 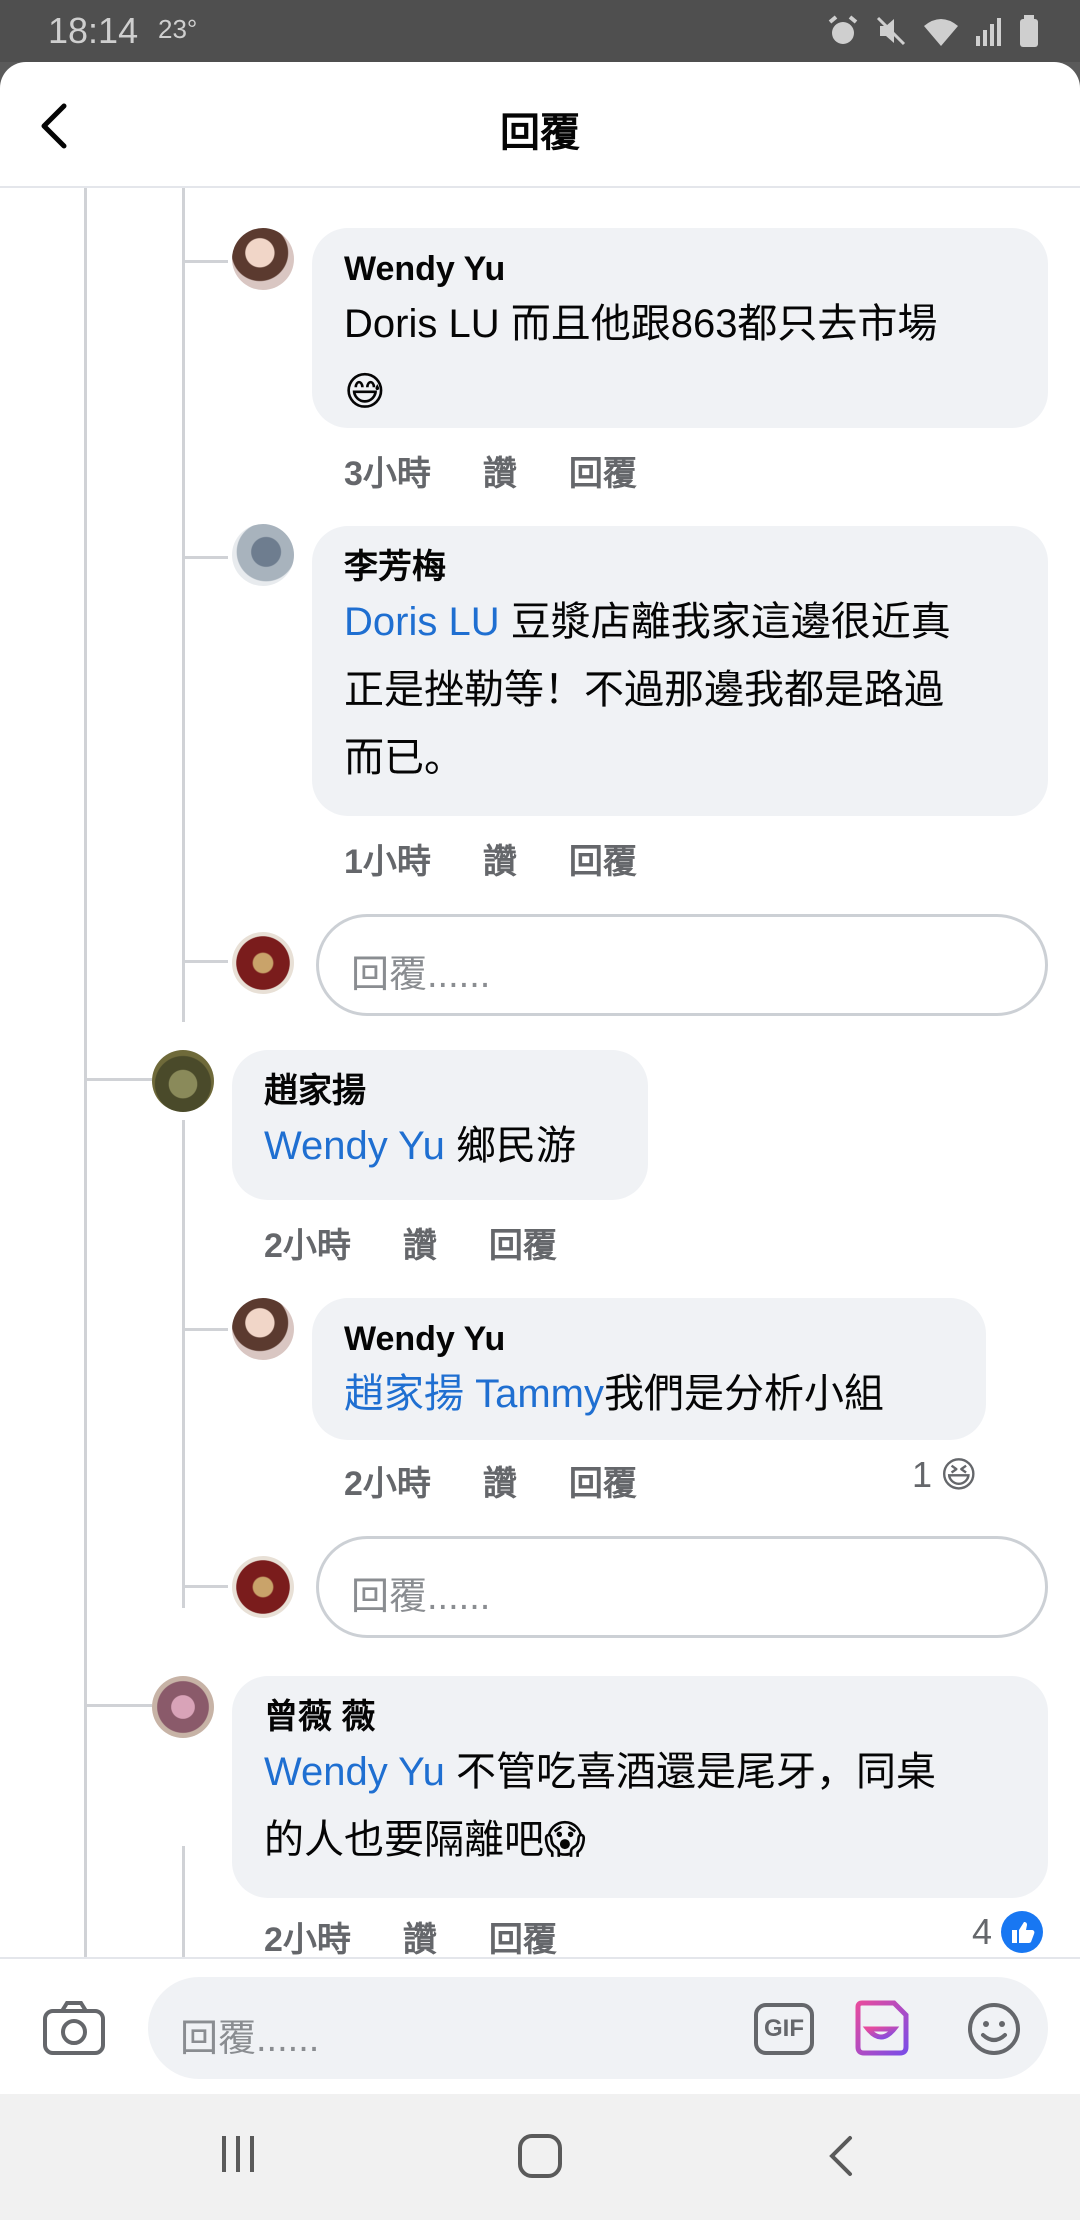 What do you see at coordinates (843, 29) in the screenshot?
I see `alarm-icon` at bounding box center [843, 29].